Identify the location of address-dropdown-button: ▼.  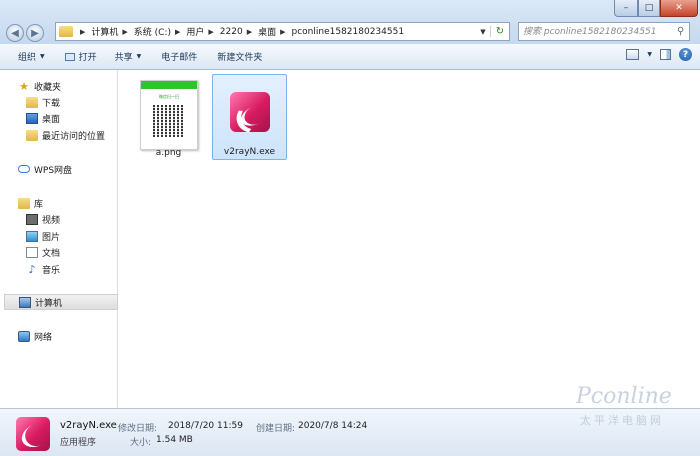
(483, 32).